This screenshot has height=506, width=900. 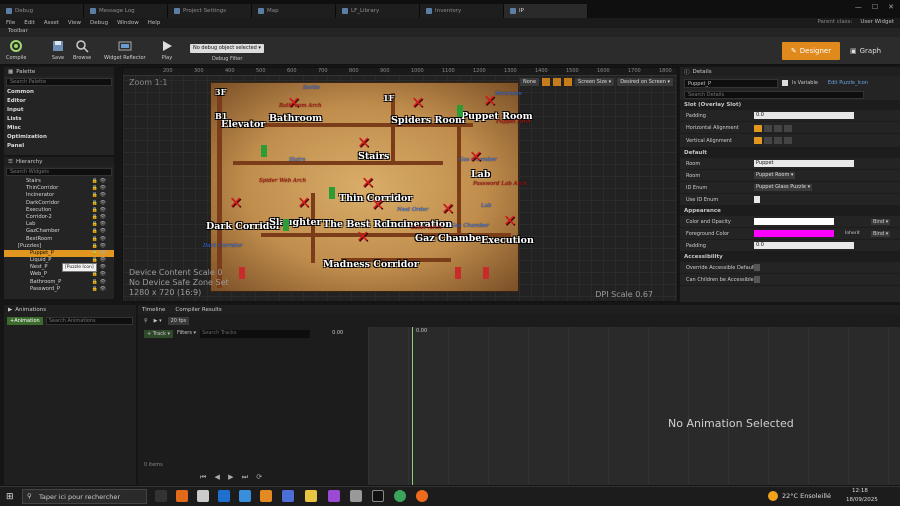 What do you see at coordinates (758, 140) in the screenshot?
I see `valign-top-button` at bounding box center [758, 140].